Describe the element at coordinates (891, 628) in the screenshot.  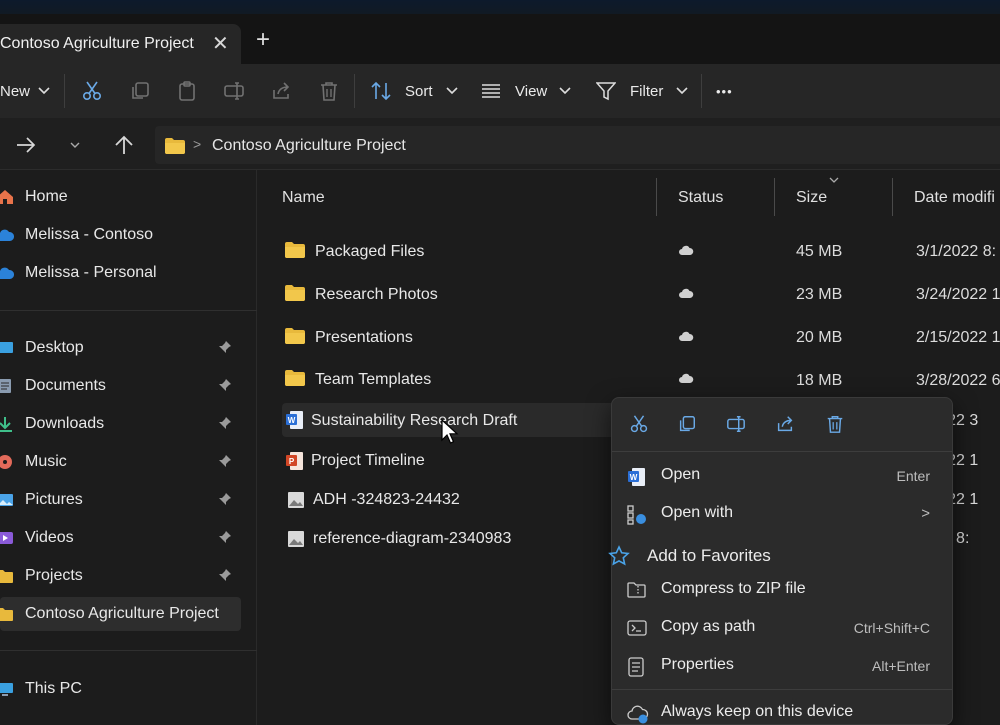
I see `menu-item-shortcut: Ctrl+Shift+C` at that location.